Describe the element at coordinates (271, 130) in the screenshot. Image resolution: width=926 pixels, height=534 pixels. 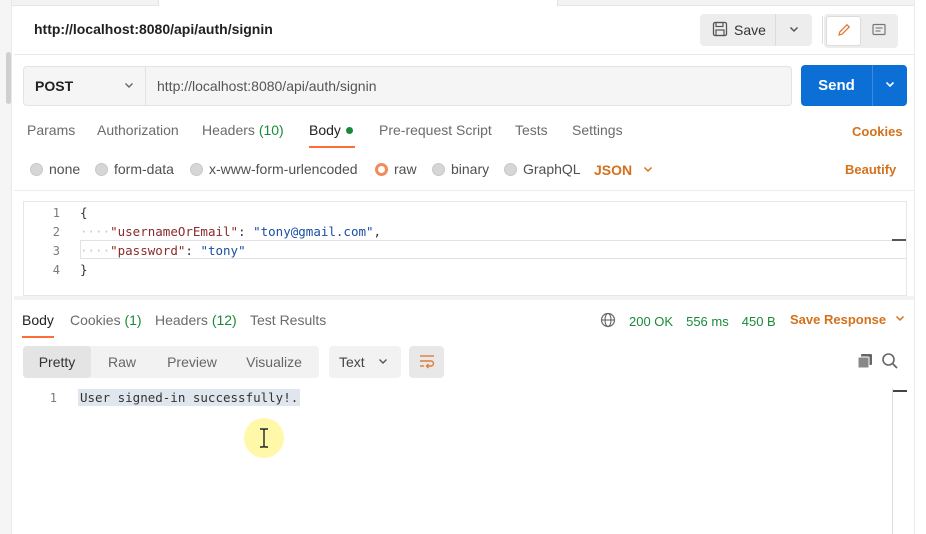
I see `headers-count: (10)` at that location.